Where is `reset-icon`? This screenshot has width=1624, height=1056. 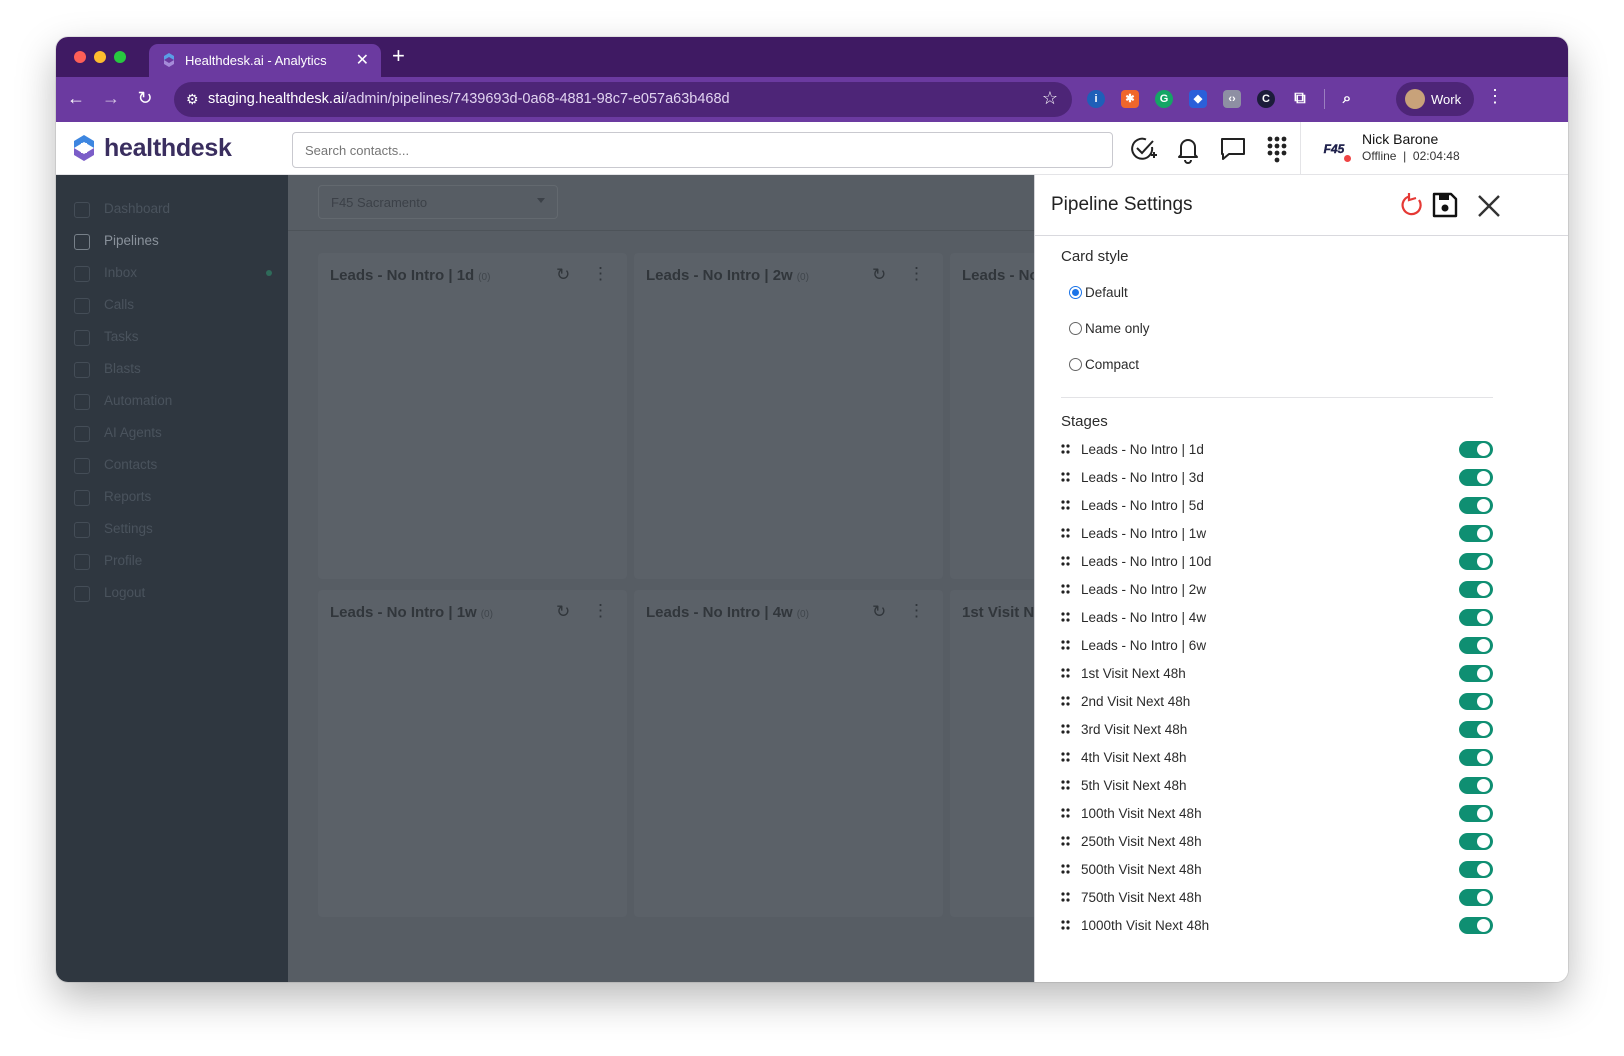
reset-icon is located at coordinates (1412, 205).